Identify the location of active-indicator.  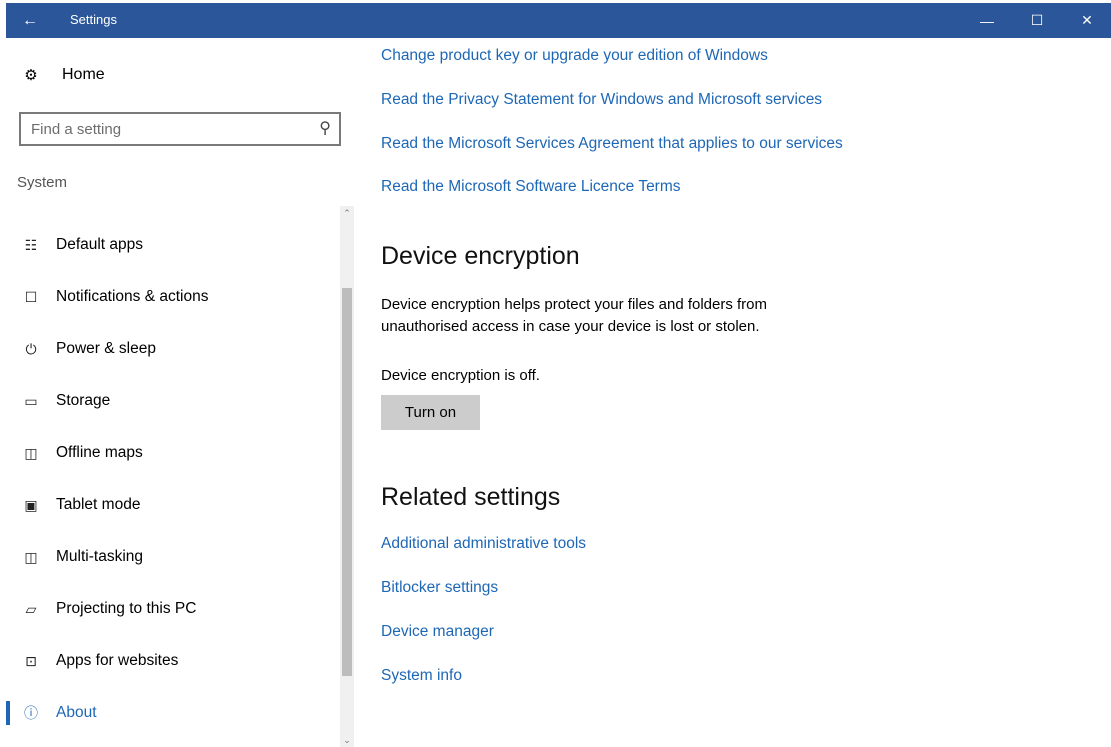
(8, 713).